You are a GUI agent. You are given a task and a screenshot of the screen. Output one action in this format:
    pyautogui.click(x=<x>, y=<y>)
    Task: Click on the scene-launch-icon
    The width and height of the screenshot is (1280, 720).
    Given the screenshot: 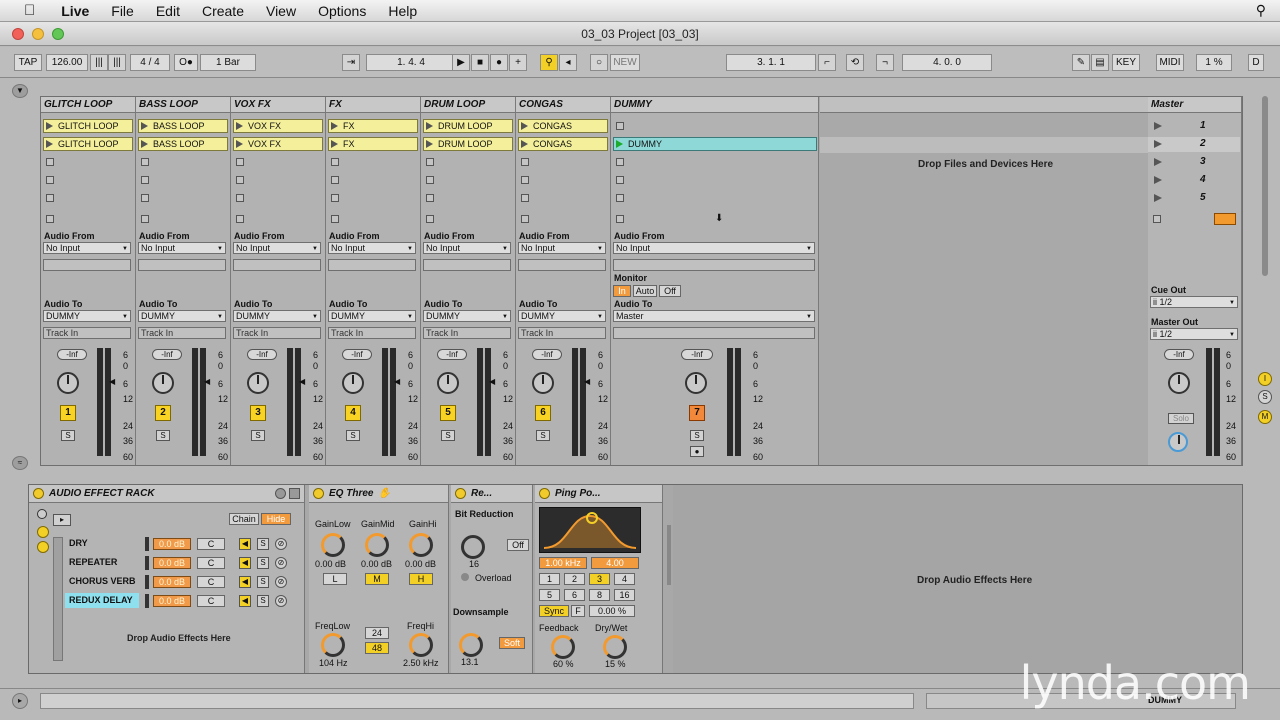 What is the action you would take?
    pyautogui.click(x=1158, y=126)
    